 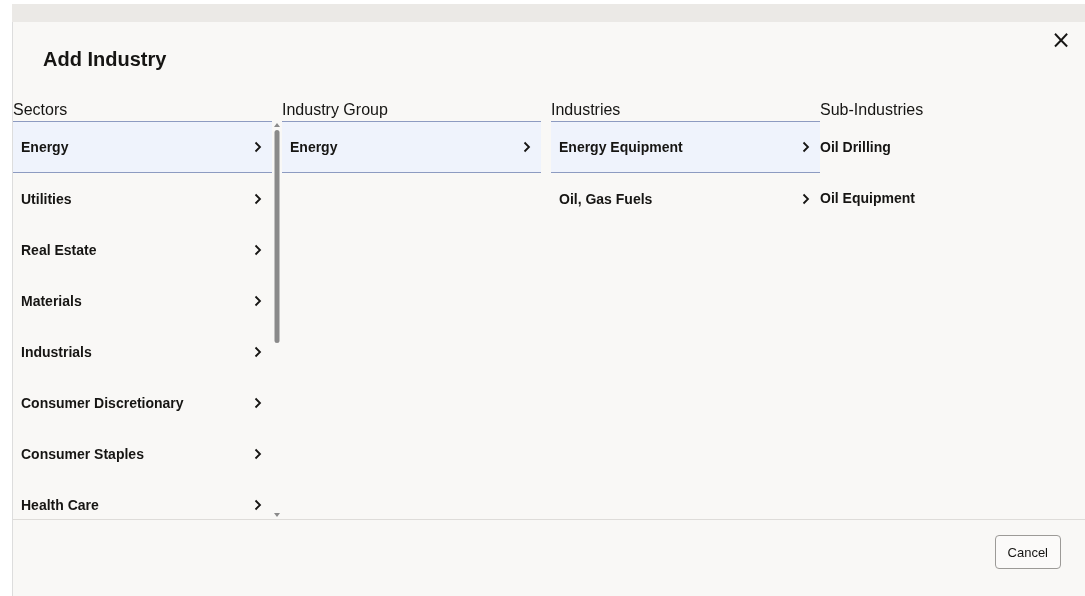 What do you see at coordinates (867, 198) in the screenshot?
I see `item-label: Oil Equipment` at bounding box center [867, 198].